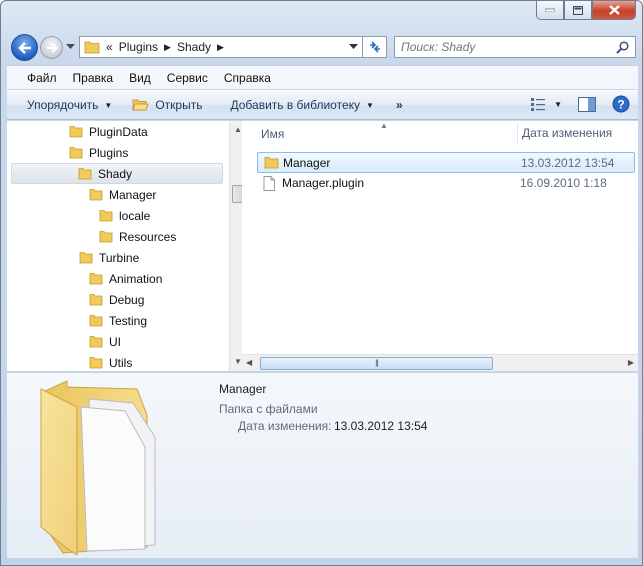 Image resolution: width=643 pixels, height=566 pixels. I want to click on minimize-icon, so click(550, 10).